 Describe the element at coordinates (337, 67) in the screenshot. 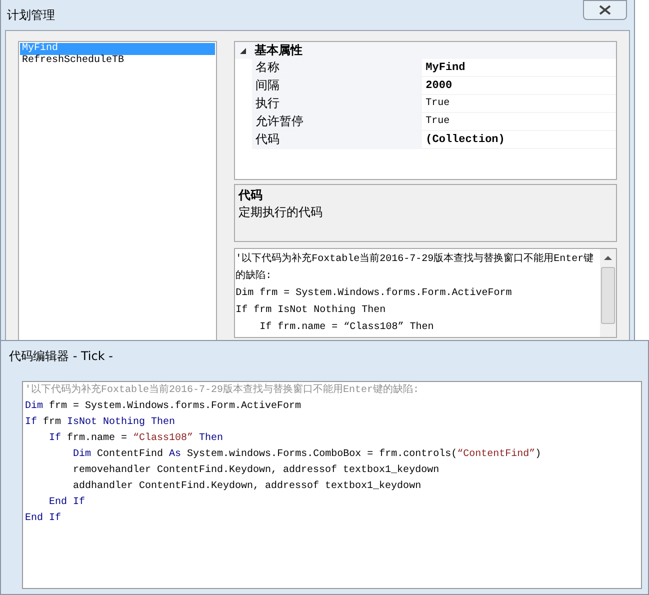

I see `property-name: 名称` at that location.